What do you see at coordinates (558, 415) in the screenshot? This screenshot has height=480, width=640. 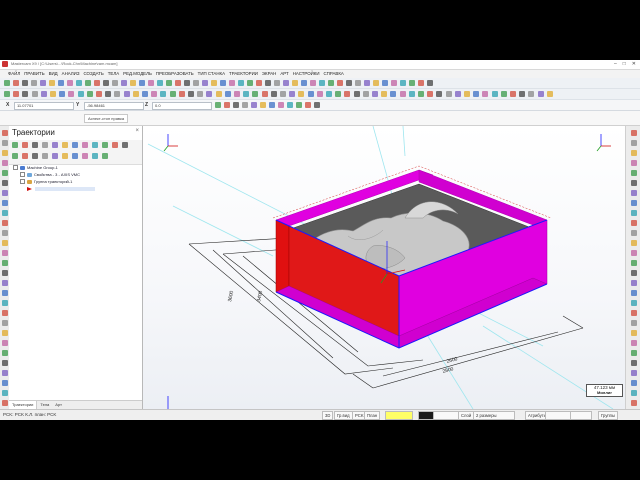 I see `status-line-style` at bounding box center [558, 415].